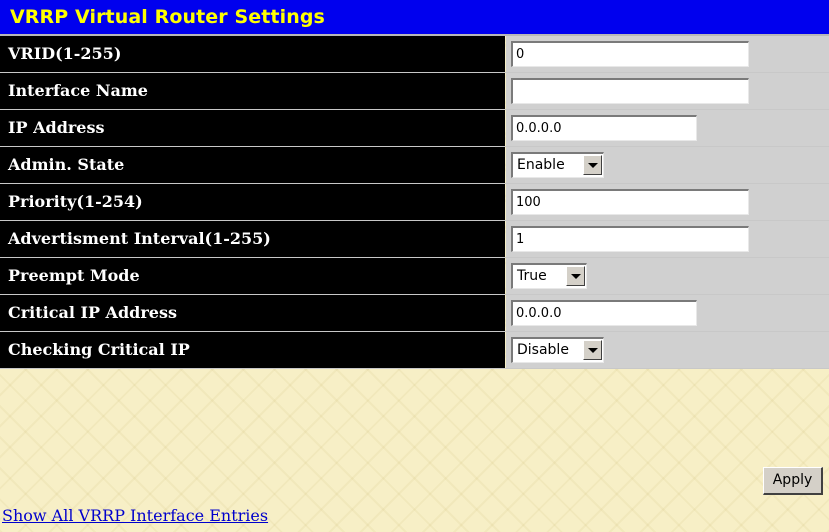 This screenshot has width=829, height=532. I want to click on preempt-mode-value: True, so click(532, 276).